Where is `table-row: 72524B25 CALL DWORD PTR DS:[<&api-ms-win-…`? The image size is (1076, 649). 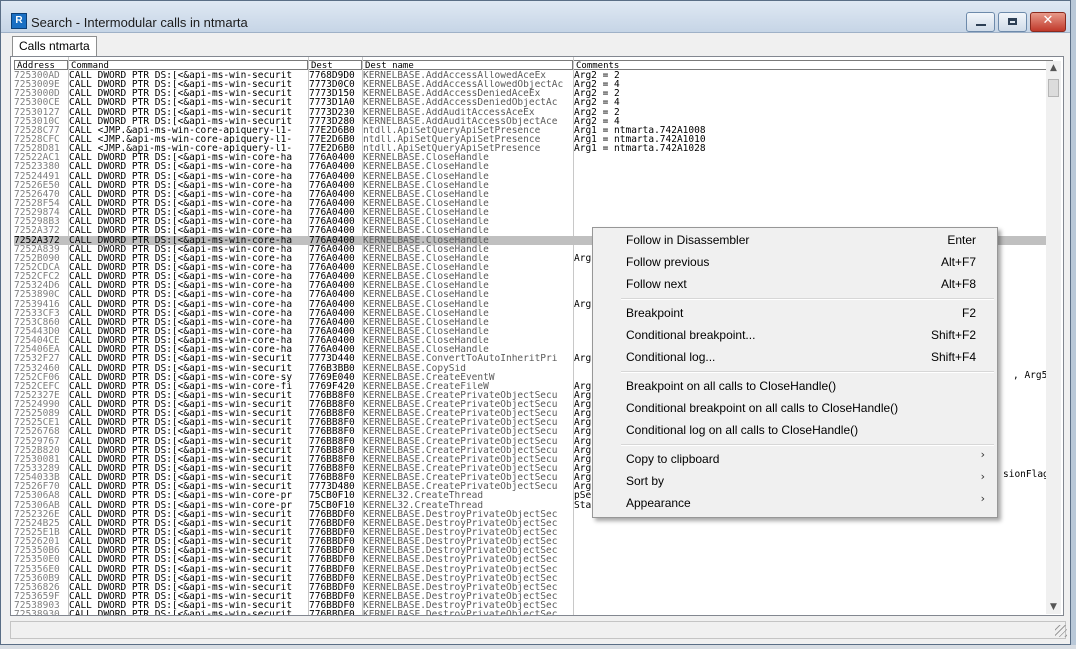
table-row: 72524B25 CALL DWORD PTR DS:[<&api-ms-win-… is located at coordinates (534, 523).